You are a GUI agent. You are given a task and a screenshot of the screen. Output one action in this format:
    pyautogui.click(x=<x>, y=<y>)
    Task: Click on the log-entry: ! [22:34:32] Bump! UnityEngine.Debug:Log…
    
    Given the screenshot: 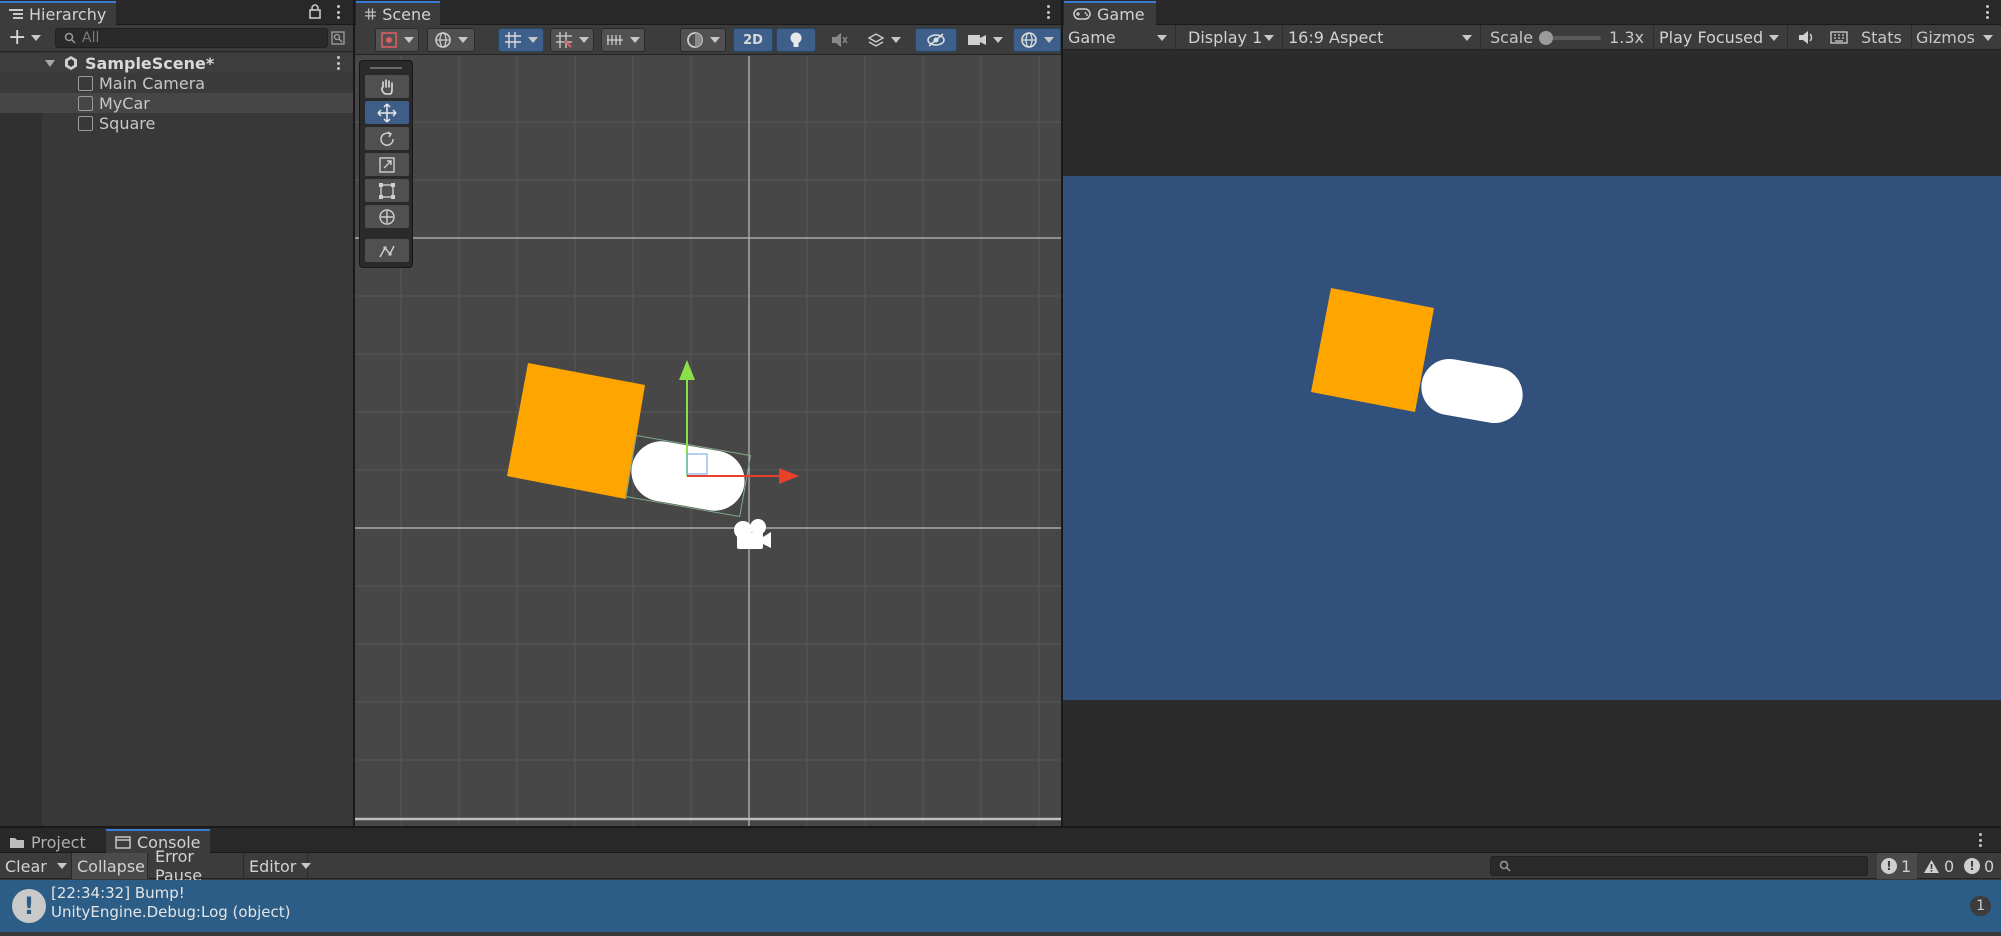 What is the action you would take?
    pyautogui.click(x=1000, y=906)
    